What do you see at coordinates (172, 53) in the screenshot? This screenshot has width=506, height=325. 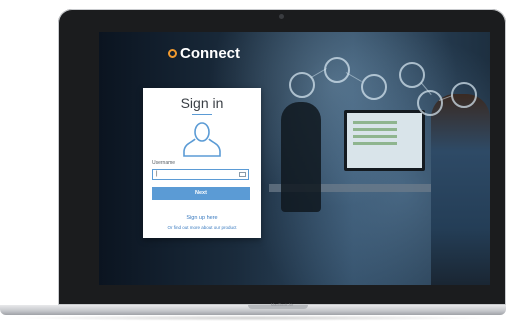 I see `connect-logo-icon` at bounding box center [172, 53].